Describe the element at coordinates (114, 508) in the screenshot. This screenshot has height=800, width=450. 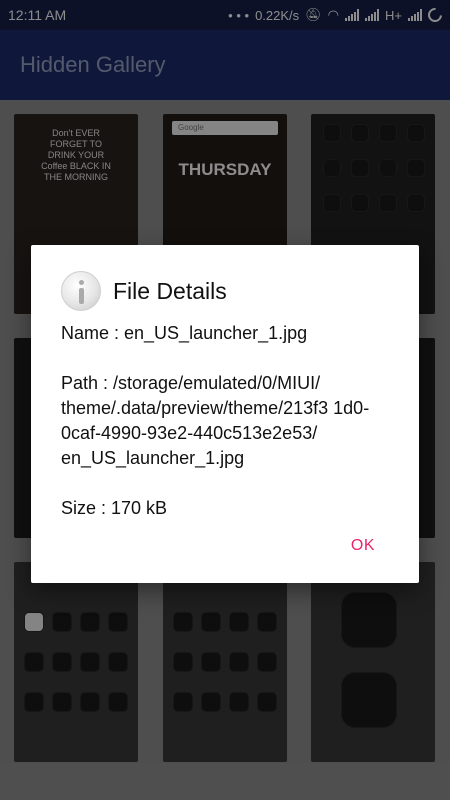
I see `file-size-line: Size : 170 kB` at that location.